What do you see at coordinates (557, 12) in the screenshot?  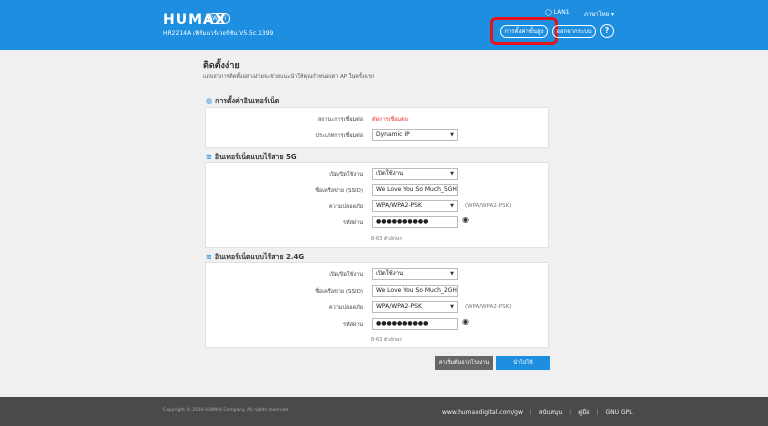 I see `lan-status: ◯ LAN1` at bounding box center [557, 12].